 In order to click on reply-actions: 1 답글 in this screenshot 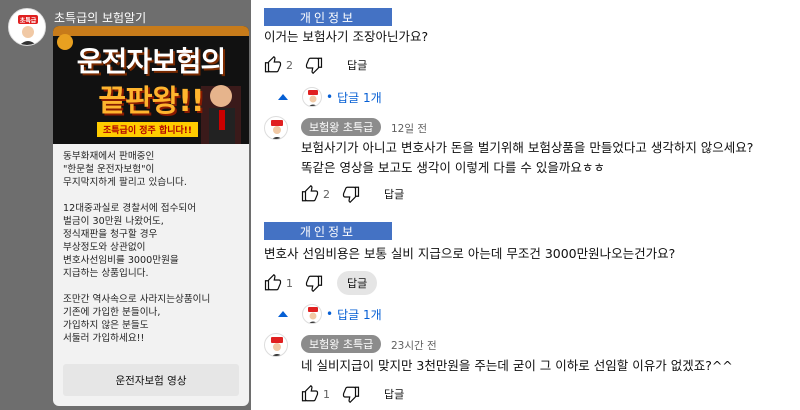, I will do `click(357, 394)`.